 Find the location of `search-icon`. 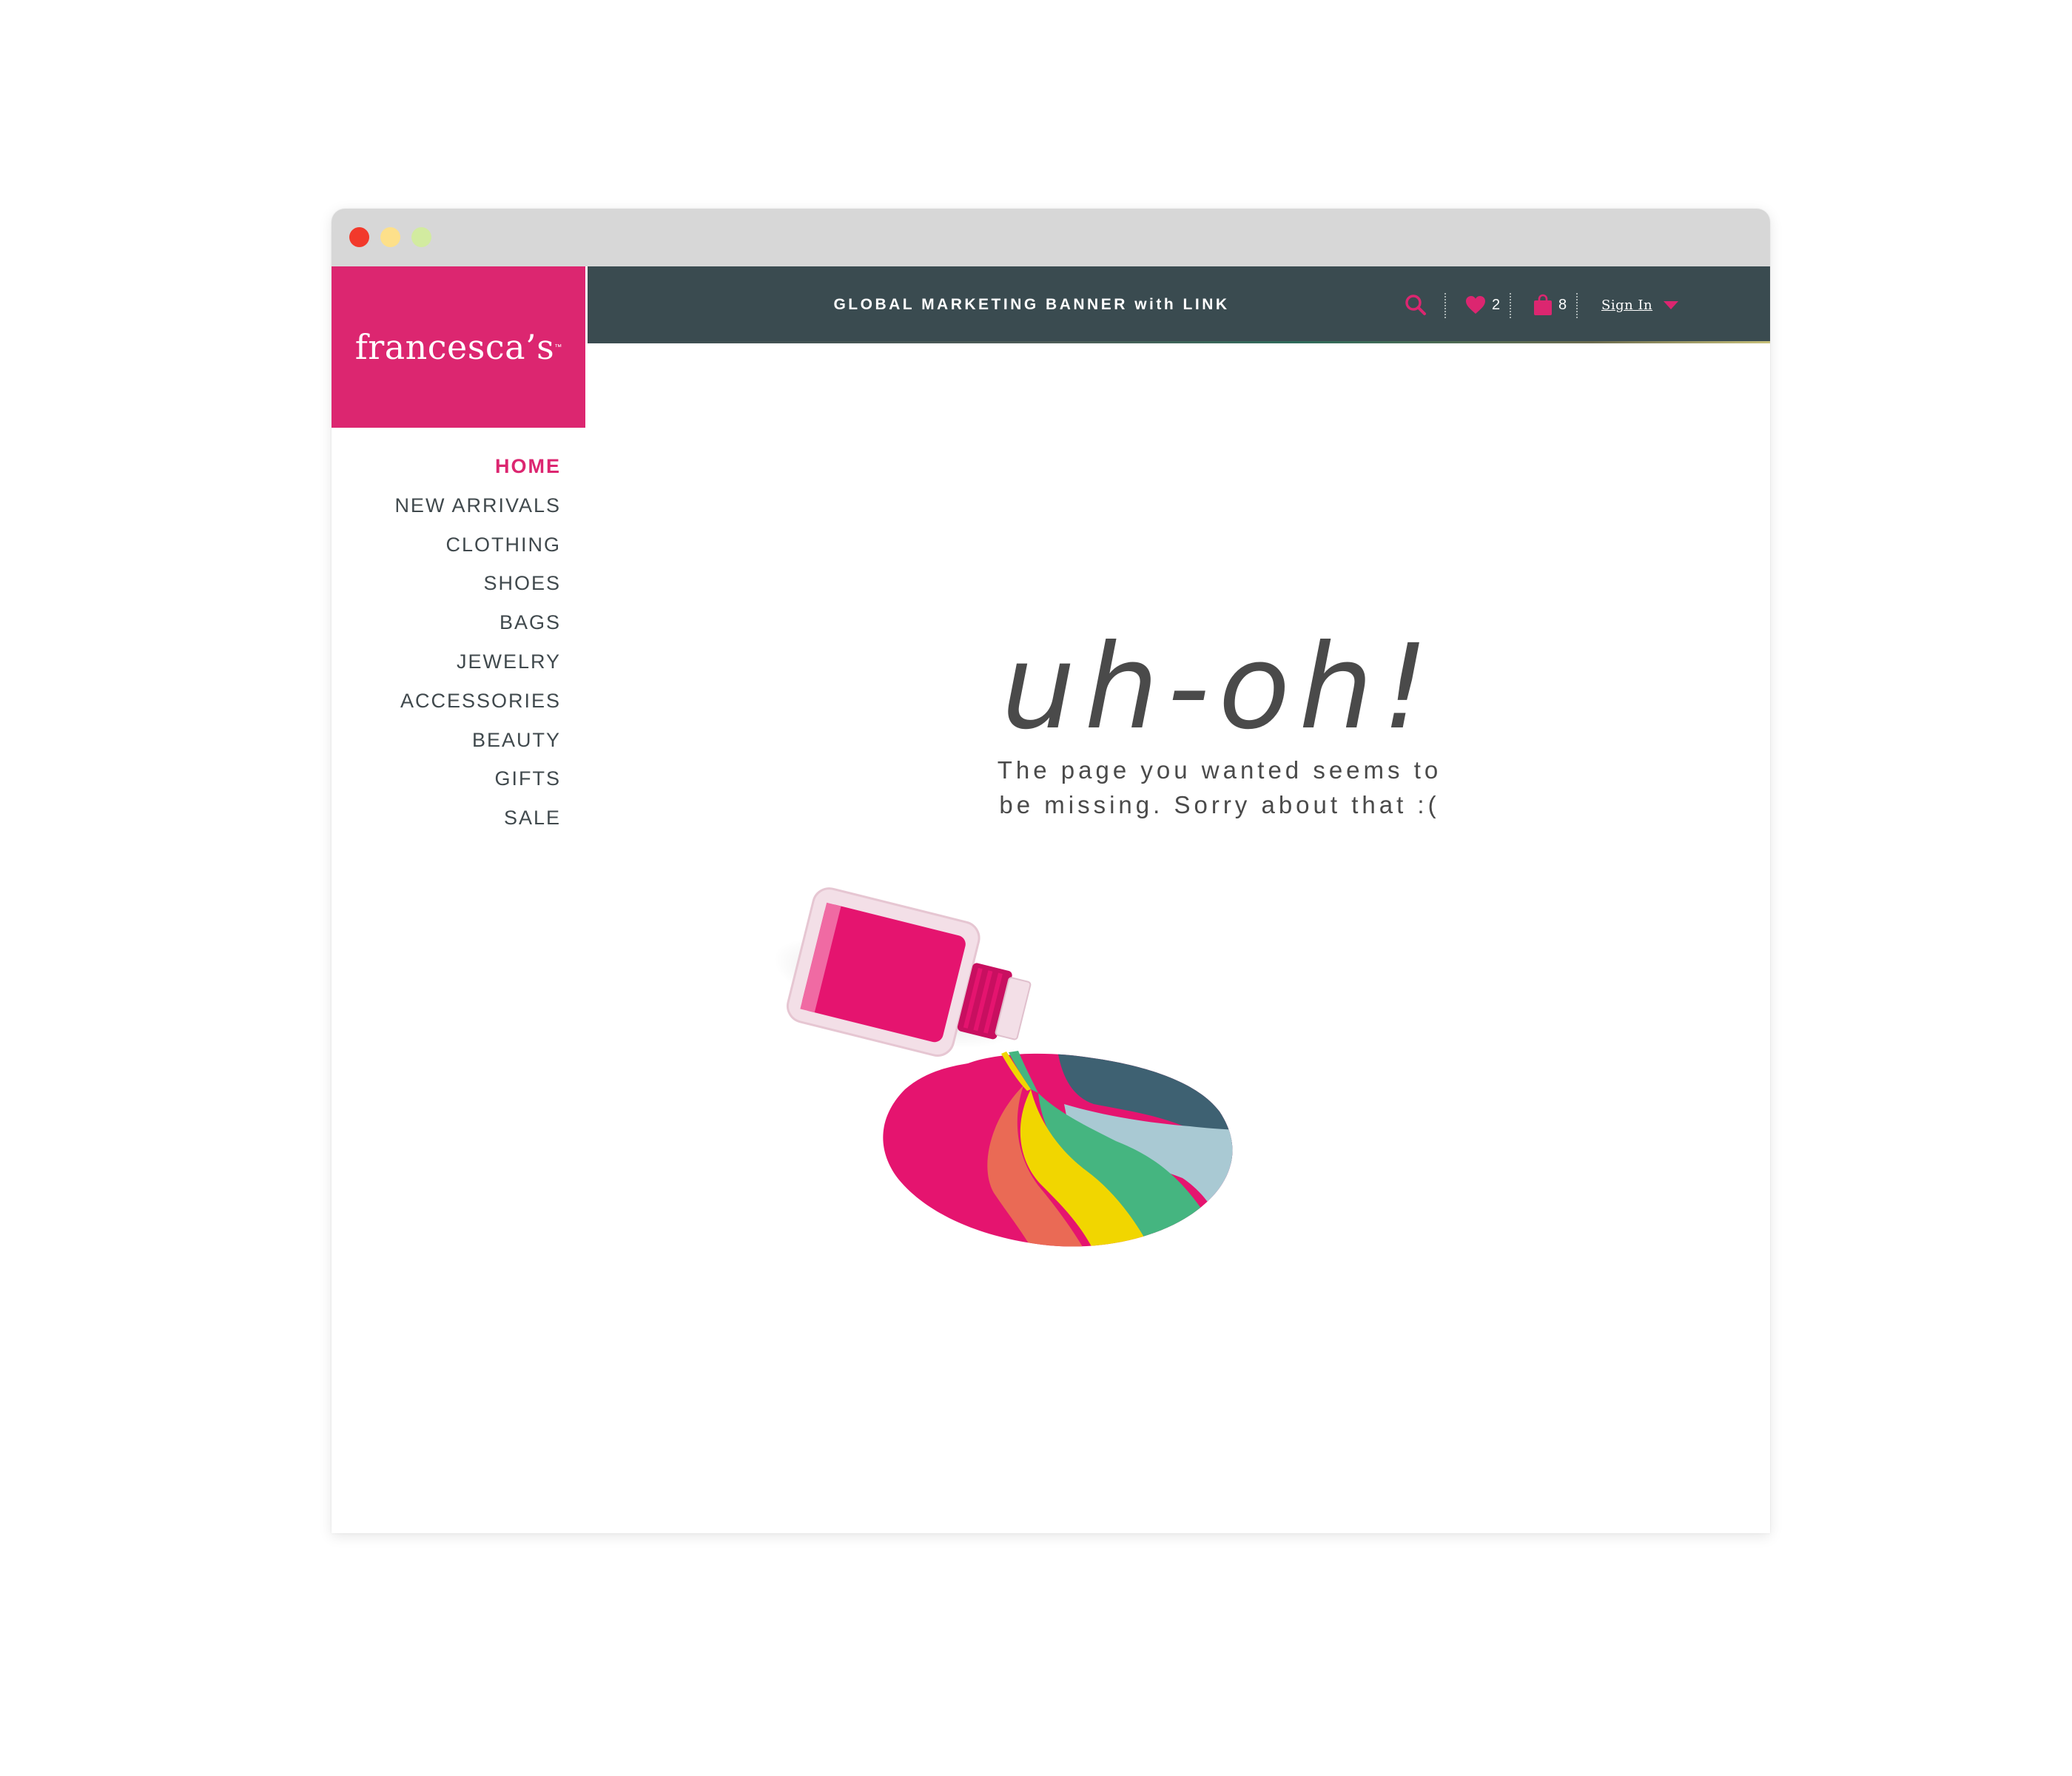

search-icon is located at coordinates (1415, 305).